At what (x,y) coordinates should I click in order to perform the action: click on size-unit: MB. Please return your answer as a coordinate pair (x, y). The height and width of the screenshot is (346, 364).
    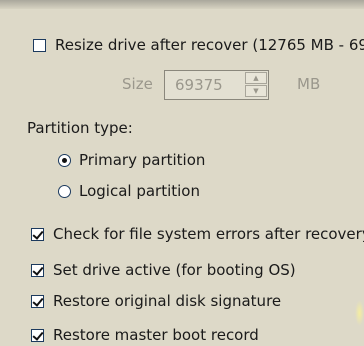
    Looking at the image, I should click on (309, 84).